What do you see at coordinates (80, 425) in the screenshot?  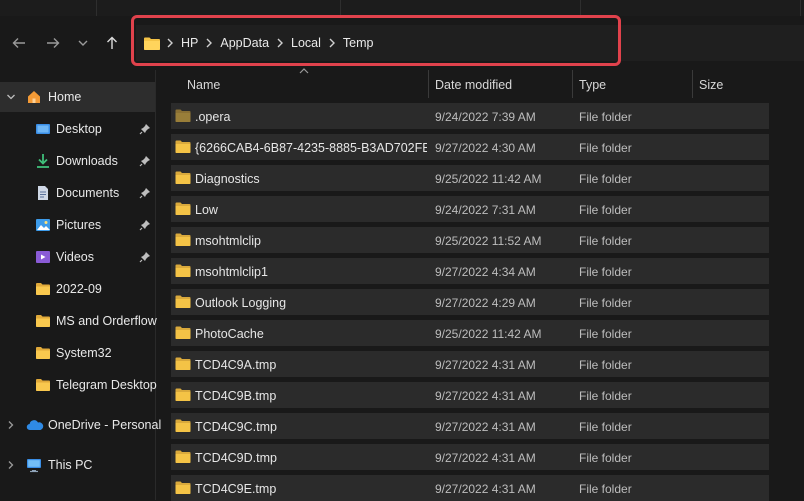 I see `sidebar-item-onedrive: OneDrive - Personal` at bounding box center [80, 425].